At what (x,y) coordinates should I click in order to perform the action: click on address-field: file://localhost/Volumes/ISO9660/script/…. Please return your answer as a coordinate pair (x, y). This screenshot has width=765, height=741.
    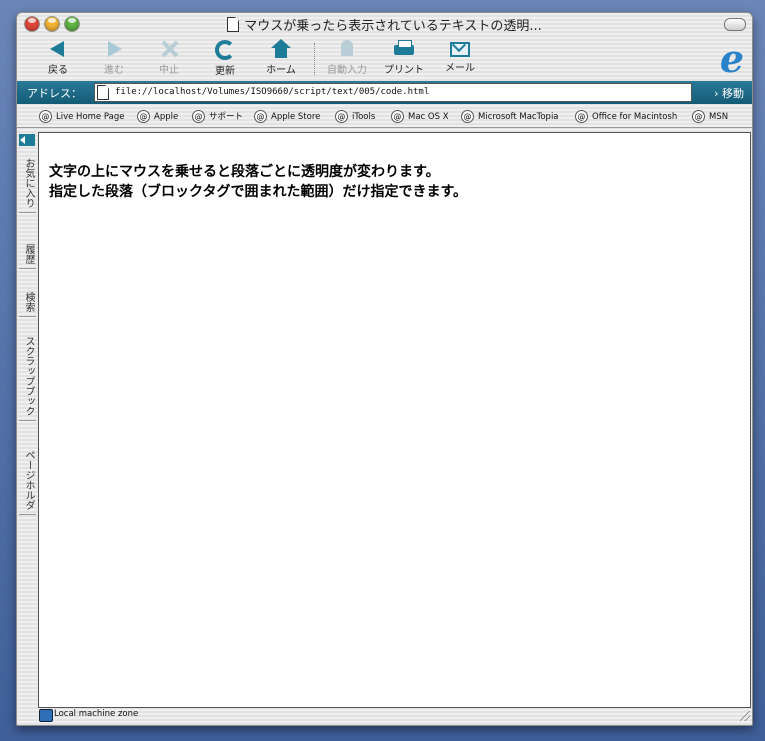
    Looking at the image, I should click on (393, 92).